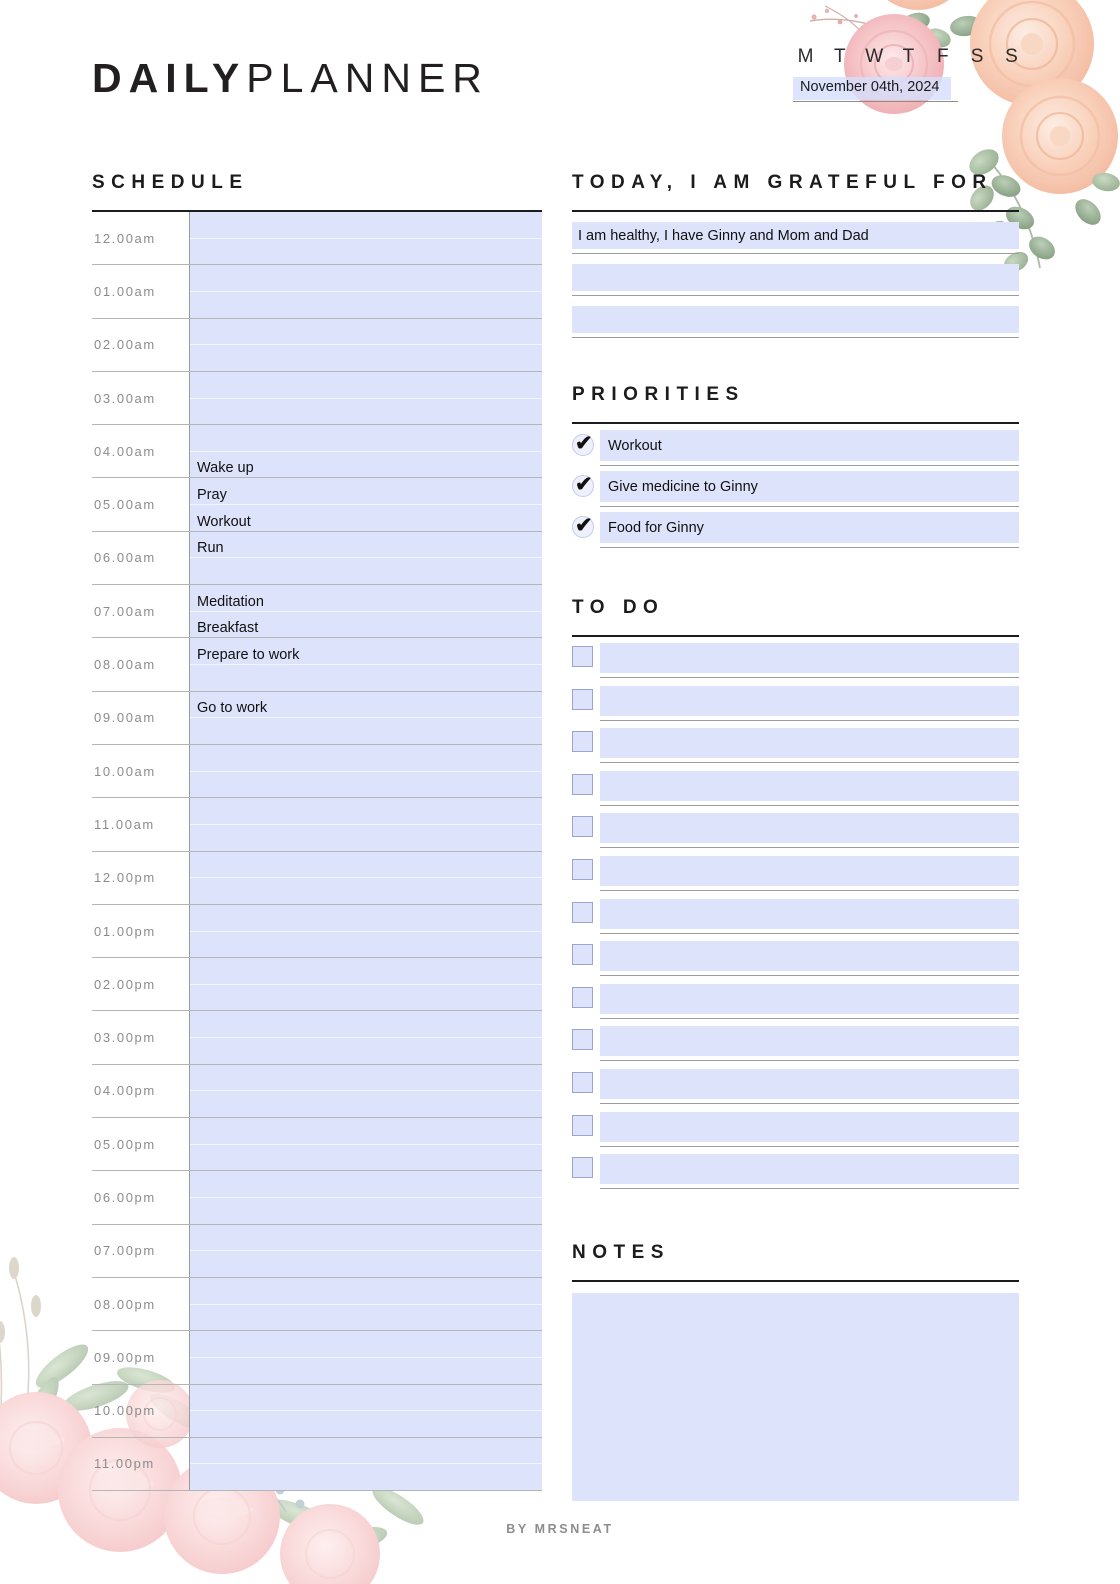 Image resolution: width=1120 pixels, height=1584 pixels. I want to click on day-letter-4: F, so click(943, 57).